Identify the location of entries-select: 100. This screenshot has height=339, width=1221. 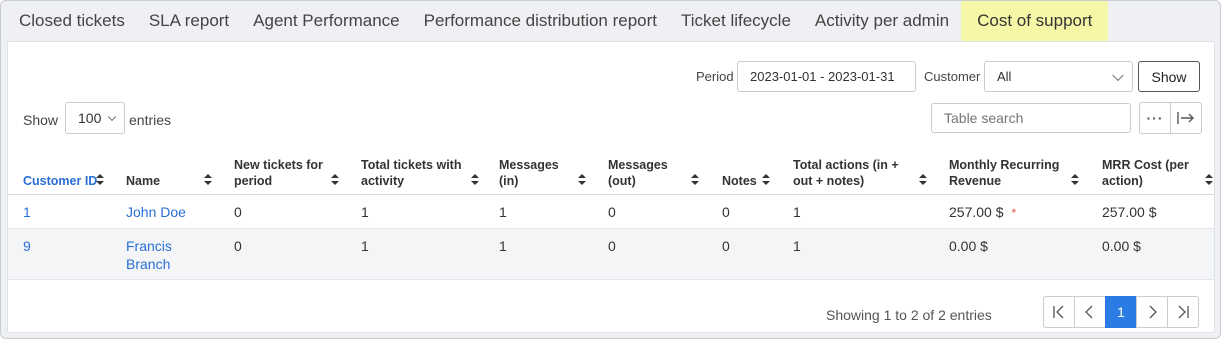
(95, 118).